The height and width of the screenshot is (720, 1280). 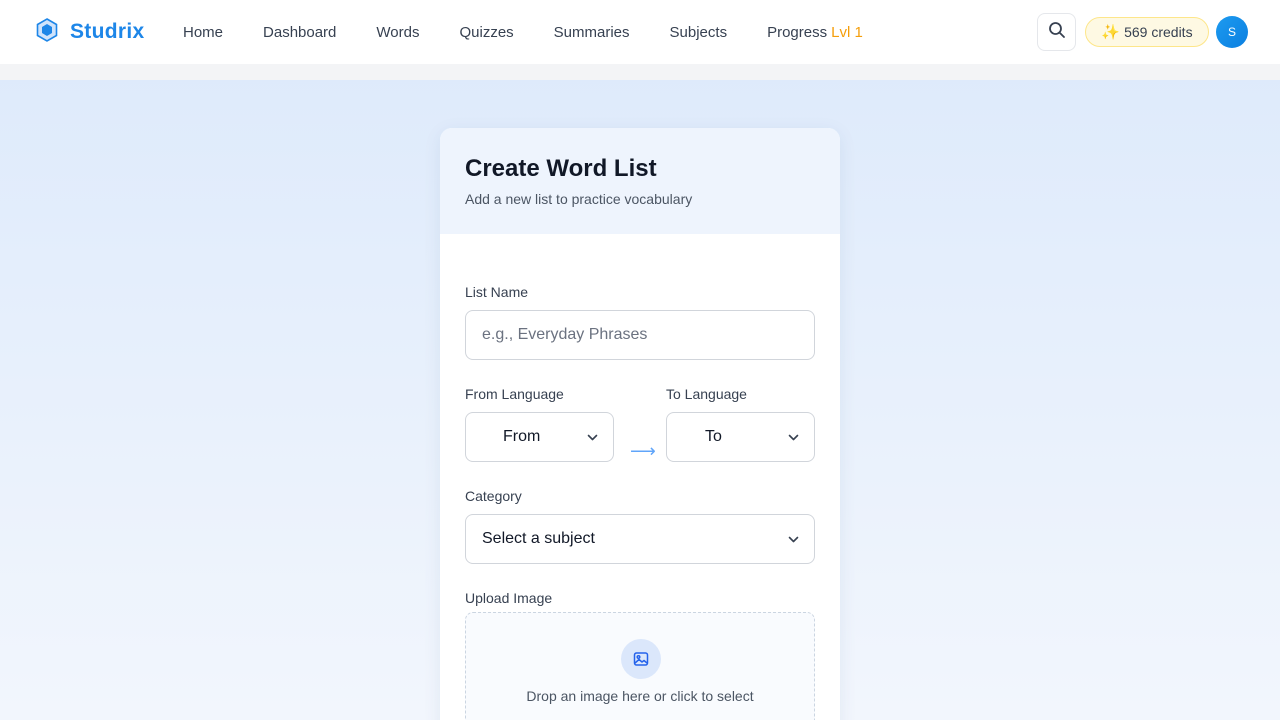 I want to click on level-badge: Lvl 1, so click(x=847, y=32).